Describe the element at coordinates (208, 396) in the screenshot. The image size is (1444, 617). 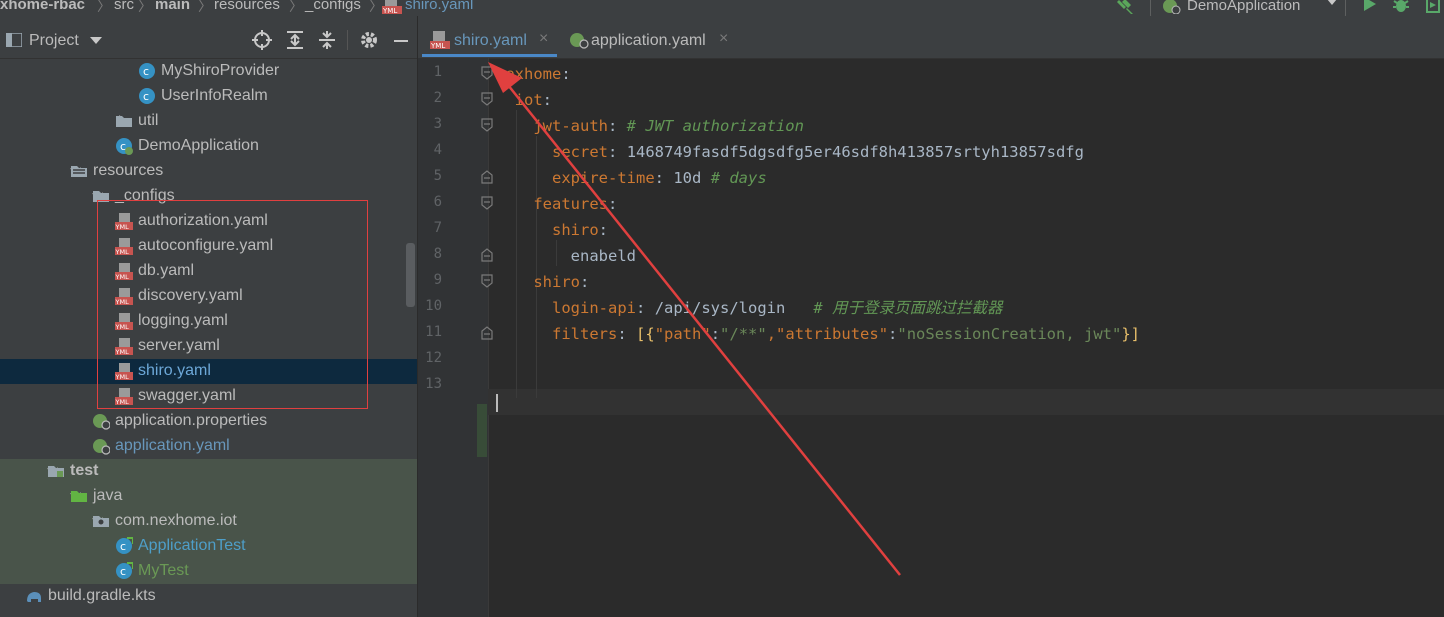
I see `tree-item-swagger-yaml: YML swagger.yaml` at that location.